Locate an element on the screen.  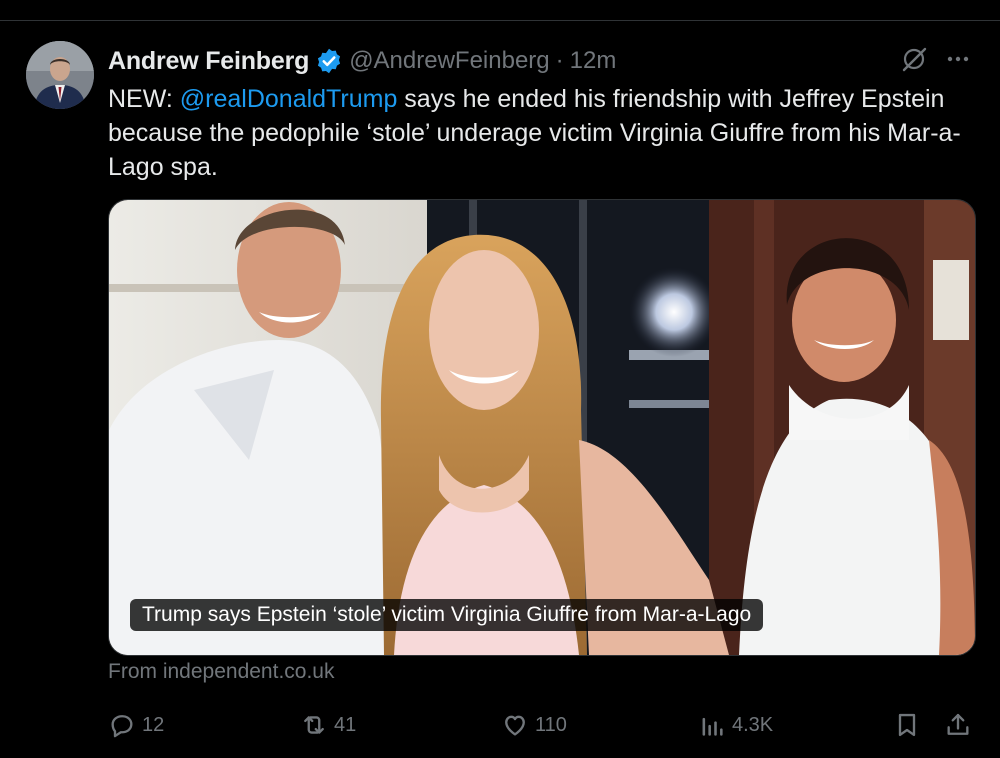
reply-icon is located at coordinates (125, 725).